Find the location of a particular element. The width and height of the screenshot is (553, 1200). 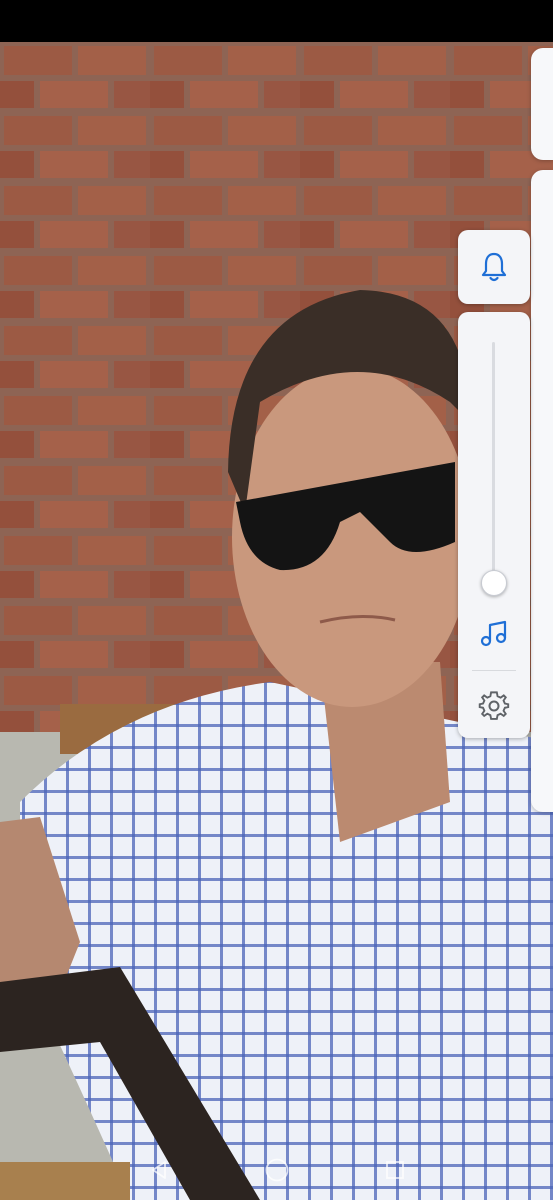

volume-panel-divider is located at coordinates (494, 670).